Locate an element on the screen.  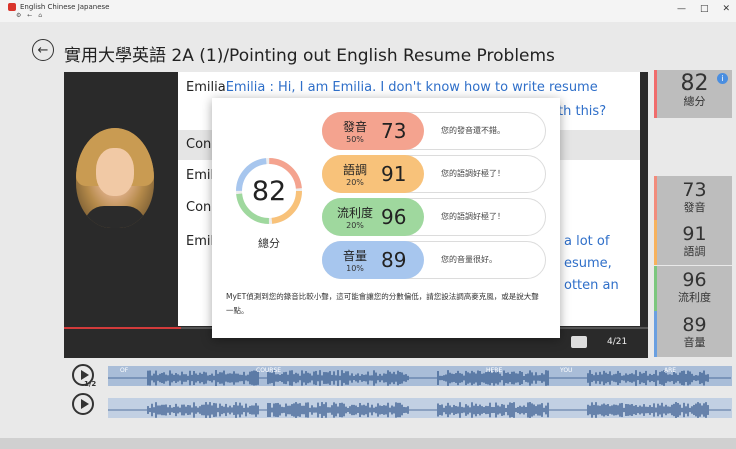
score-label: 流利度 is located at coordinates (694, 297).